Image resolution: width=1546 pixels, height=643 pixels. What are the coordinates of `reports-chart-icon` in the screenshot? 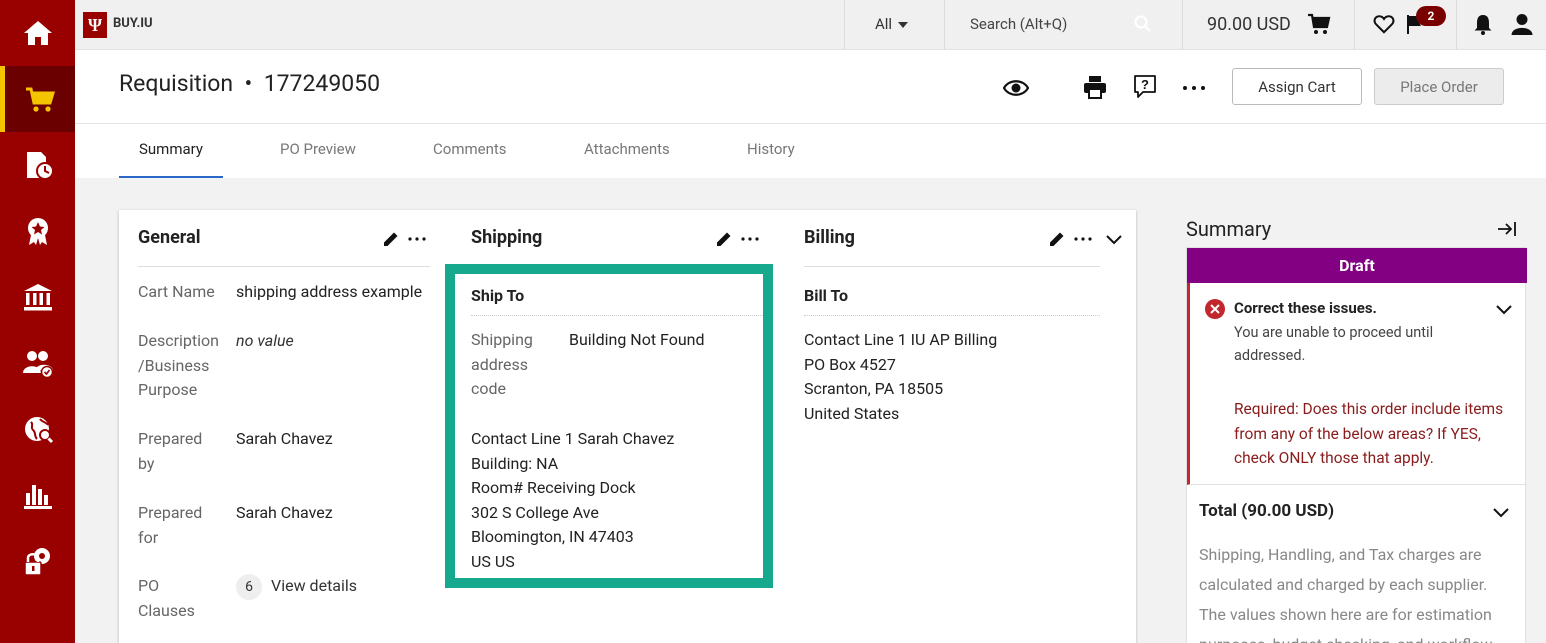 It's located at (37, 497).